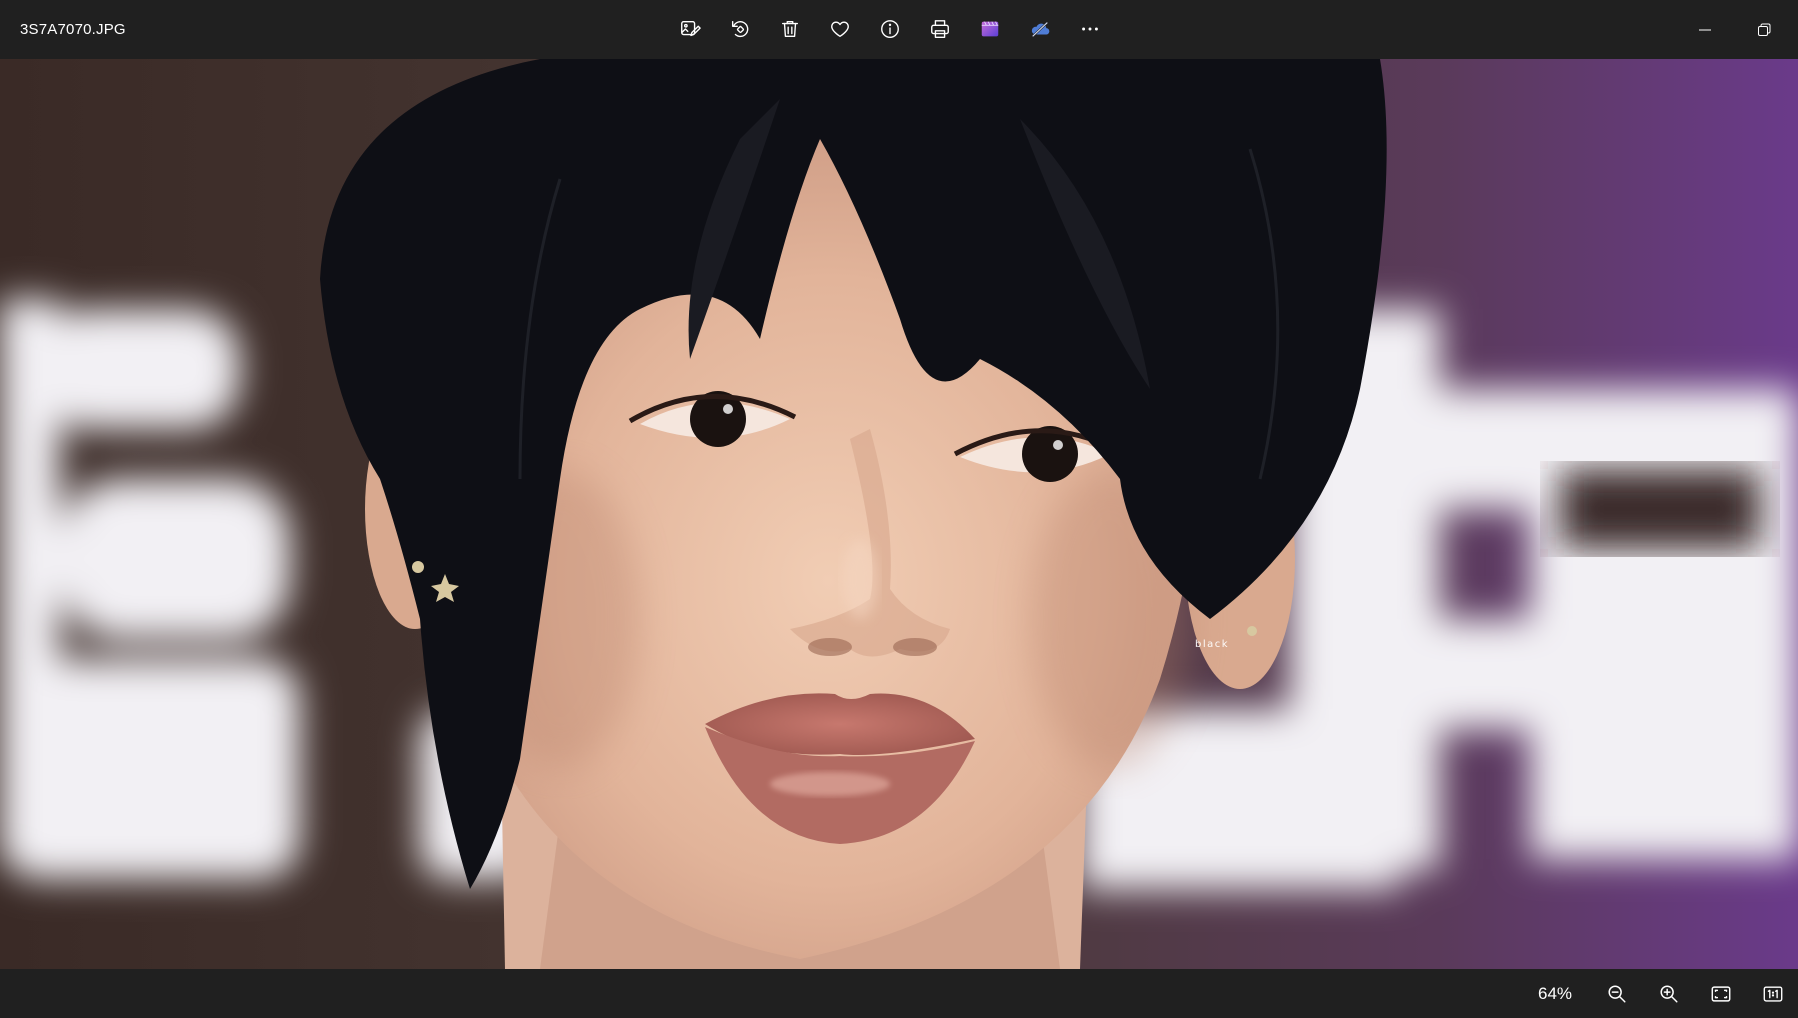  I want to click on actual-size-icon, so click(1773, 994).